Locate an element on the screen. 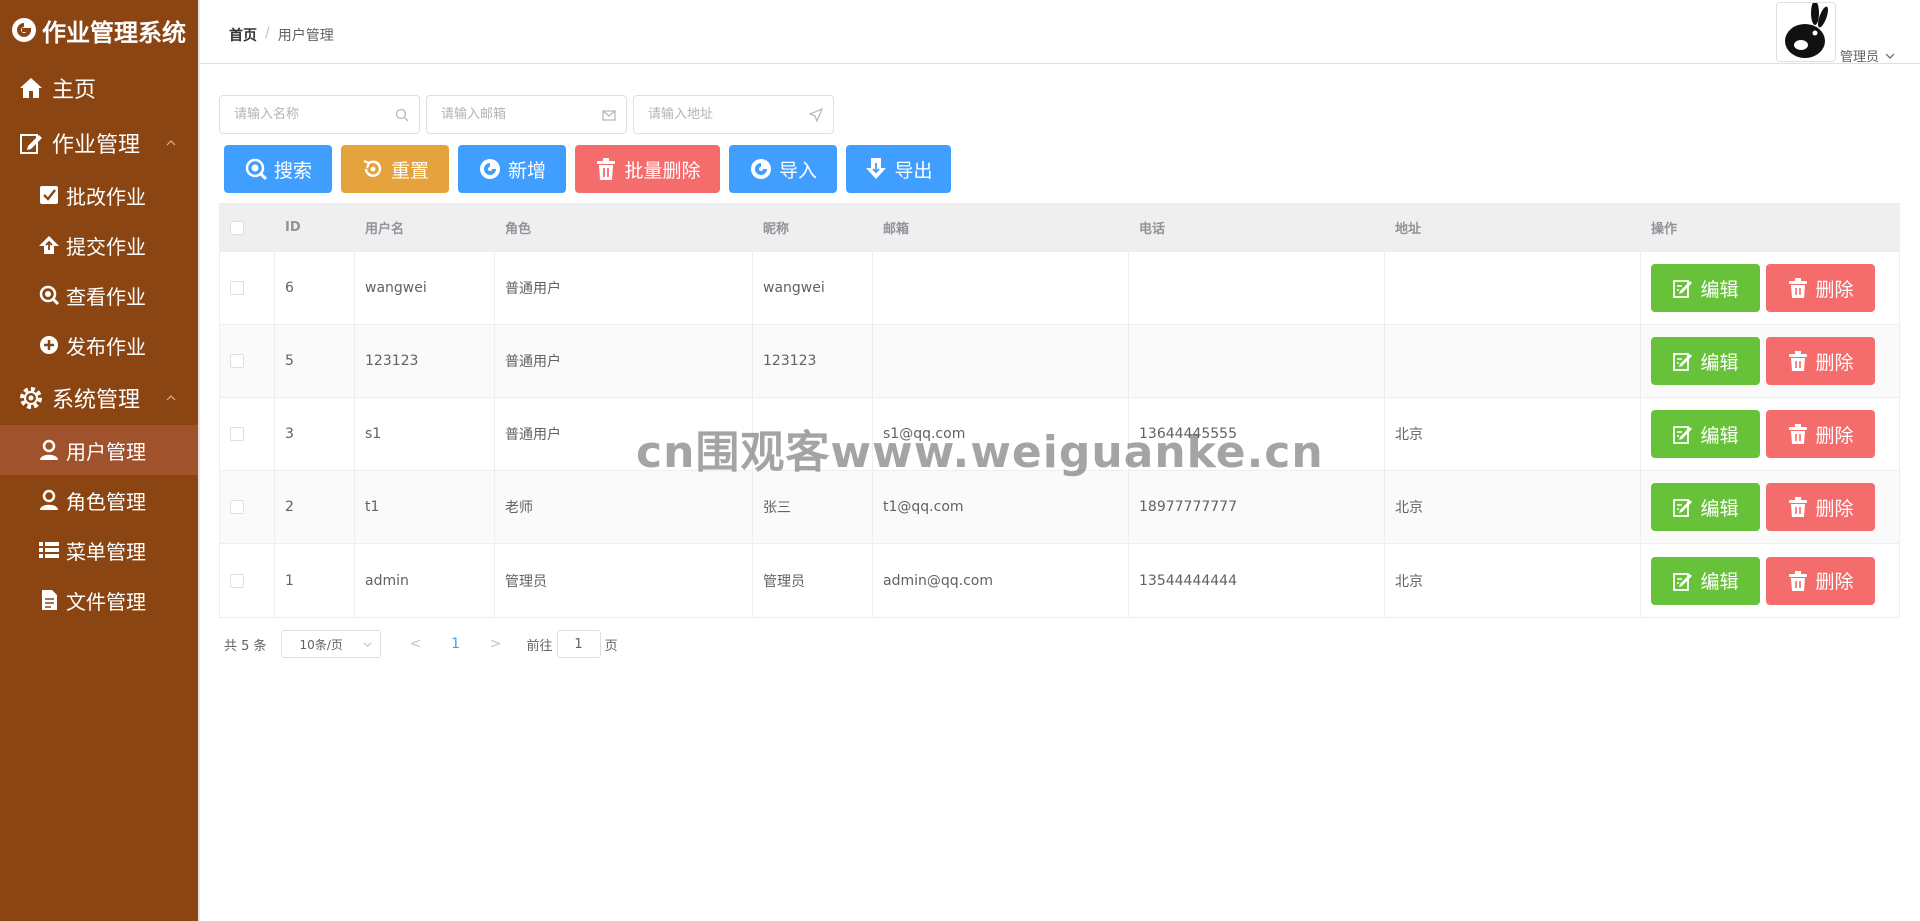 This screenshot has width=1920, height=921. sidebar-item-system-management: 系统管理 is located at coordinates (99, 397).